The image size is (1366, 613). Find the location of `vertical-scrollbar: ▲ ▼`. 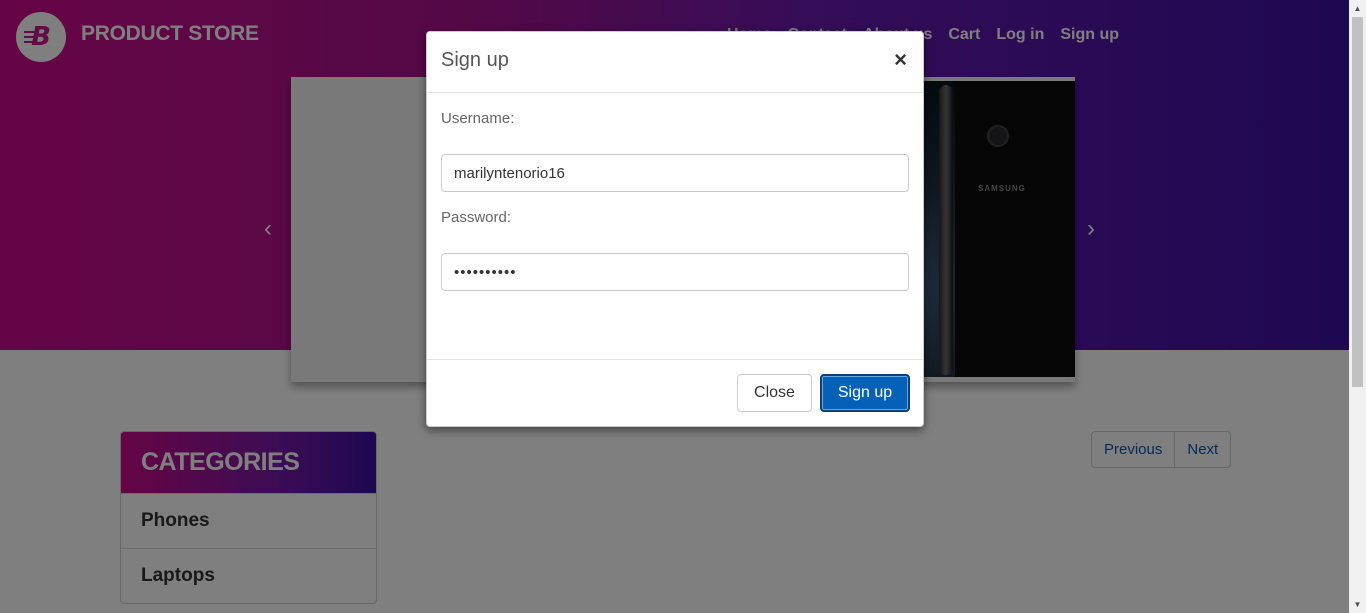

vertical-scrollbar: ▲ ▼ is located at coordinates (1357, 306).